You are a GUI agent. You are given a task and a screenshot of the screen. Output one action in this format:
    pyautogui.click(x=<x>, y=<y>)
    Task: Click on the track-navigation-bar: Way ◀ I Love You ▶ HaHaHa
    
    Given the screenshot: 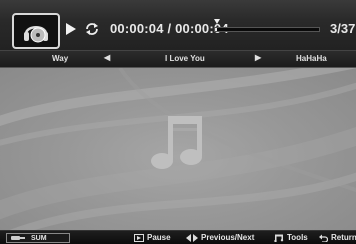 What is the action you would take?
    pyautogui.click(x=178, y=59)
    